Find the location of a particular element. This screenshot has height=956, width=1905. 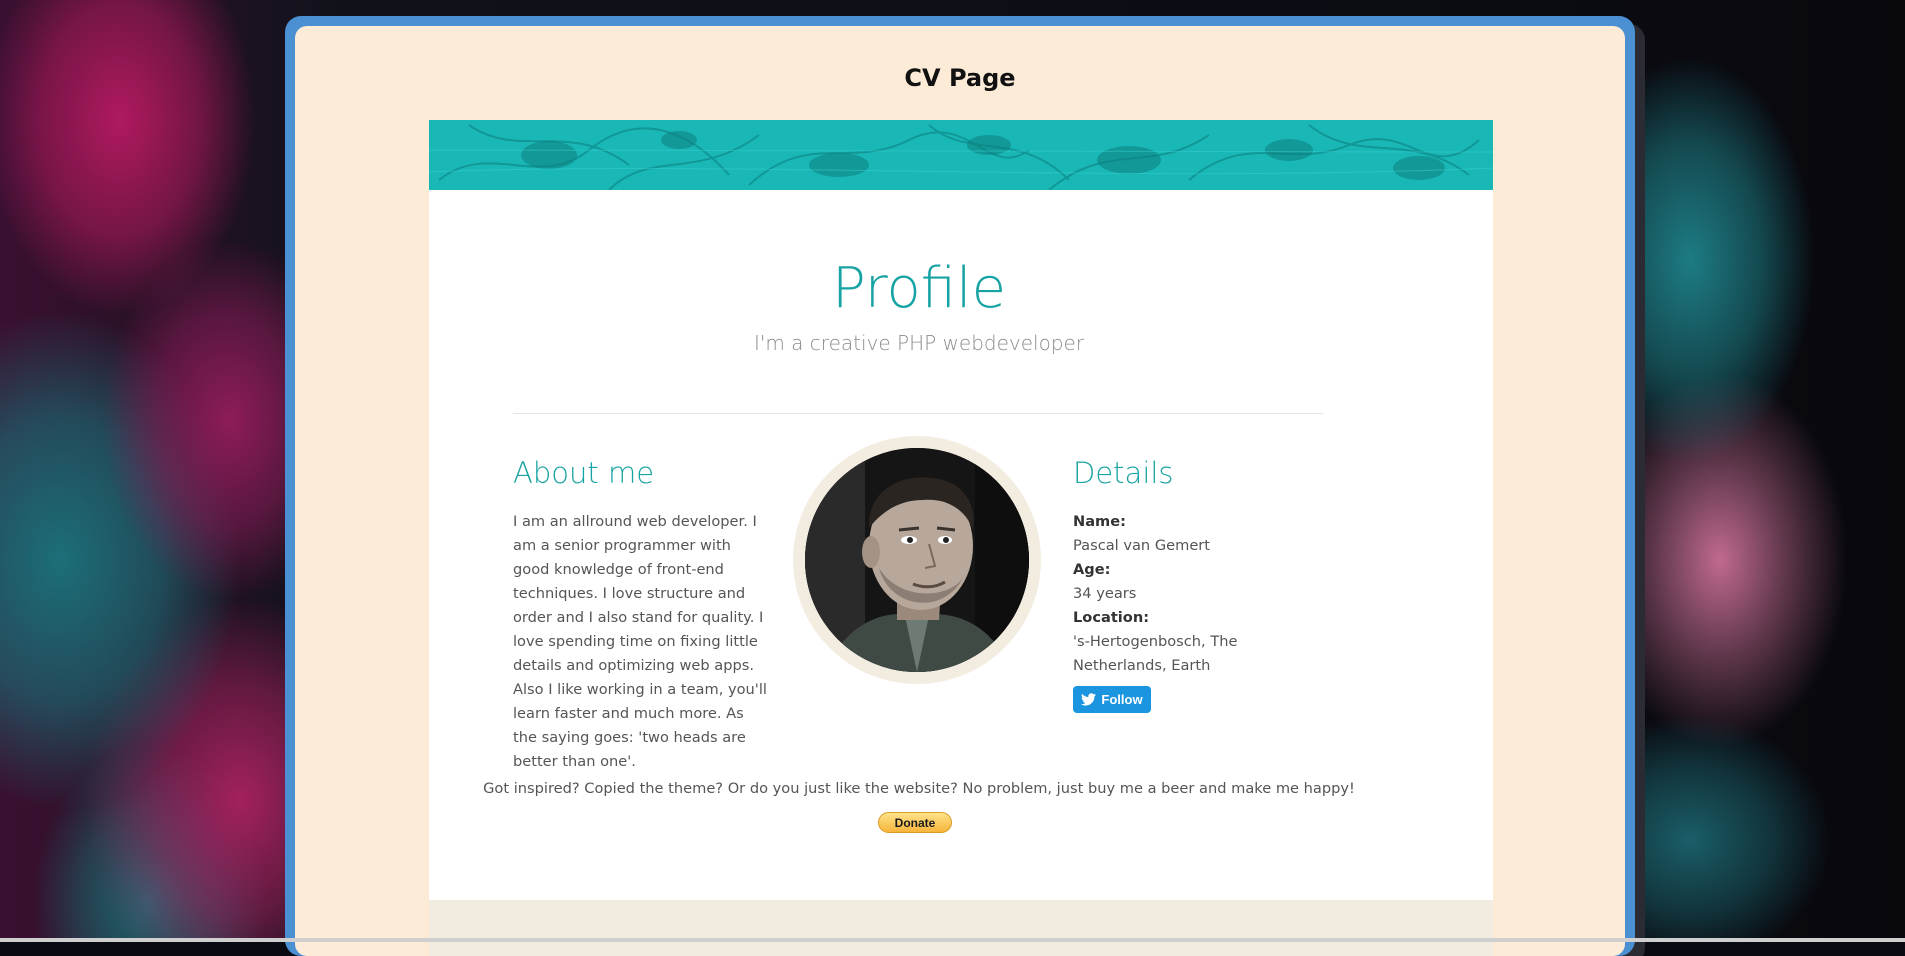

avatar is located at coordinates (917, 560).